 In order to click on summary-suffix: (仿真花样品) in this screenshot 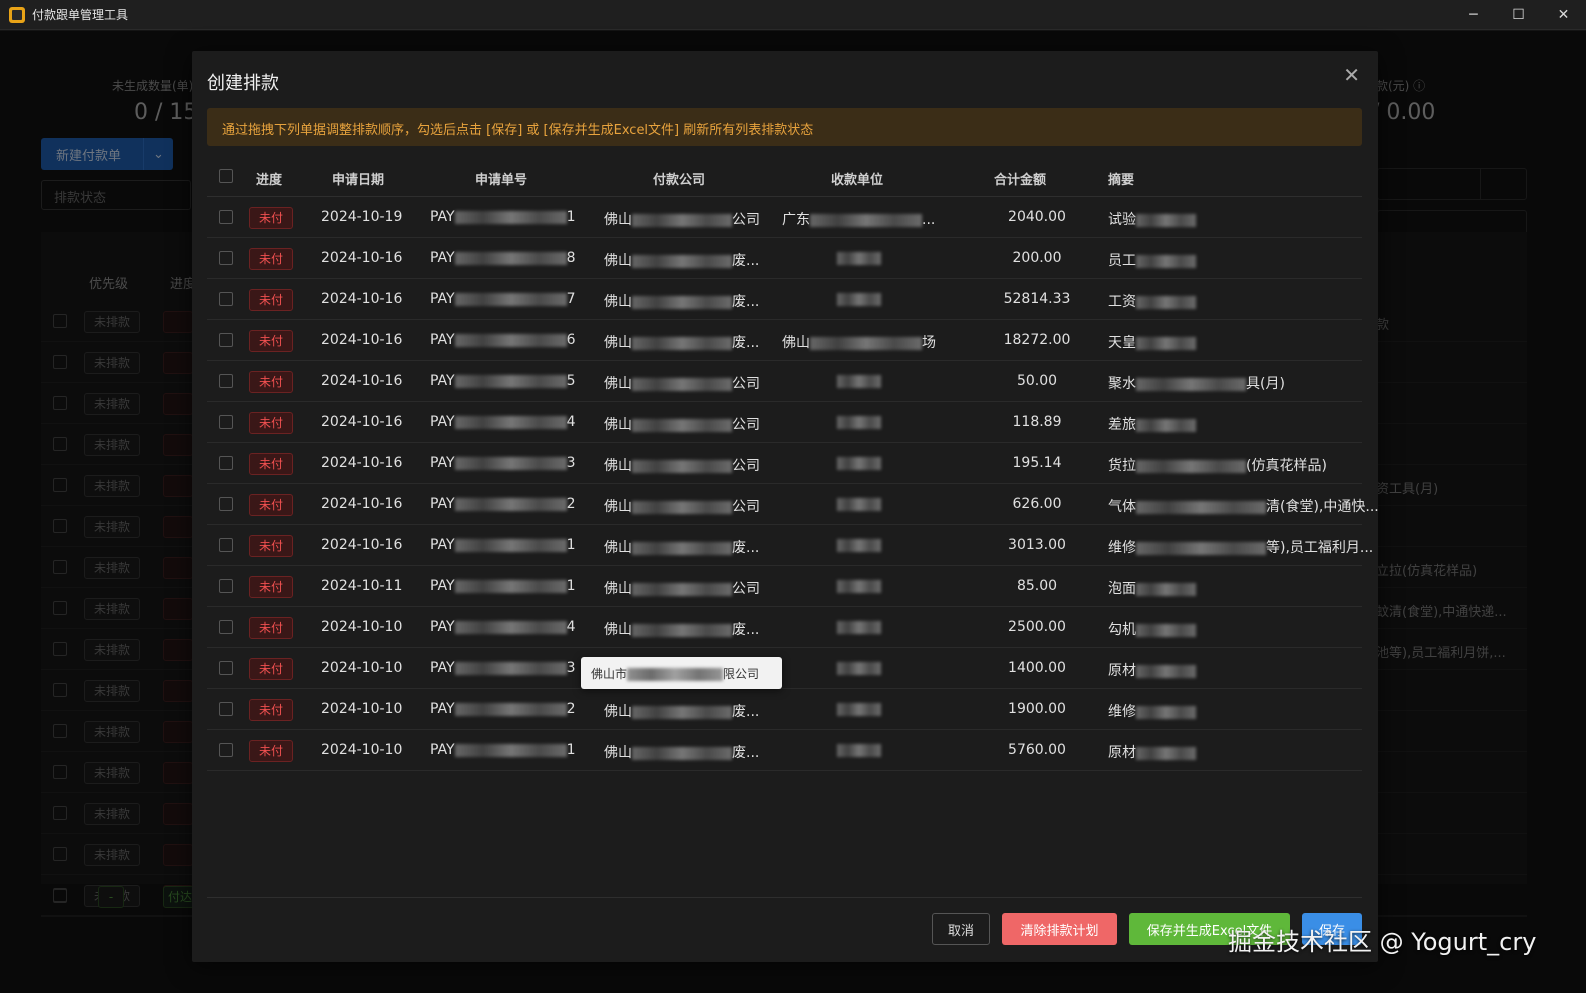, I will do `click(1286, 466)`.